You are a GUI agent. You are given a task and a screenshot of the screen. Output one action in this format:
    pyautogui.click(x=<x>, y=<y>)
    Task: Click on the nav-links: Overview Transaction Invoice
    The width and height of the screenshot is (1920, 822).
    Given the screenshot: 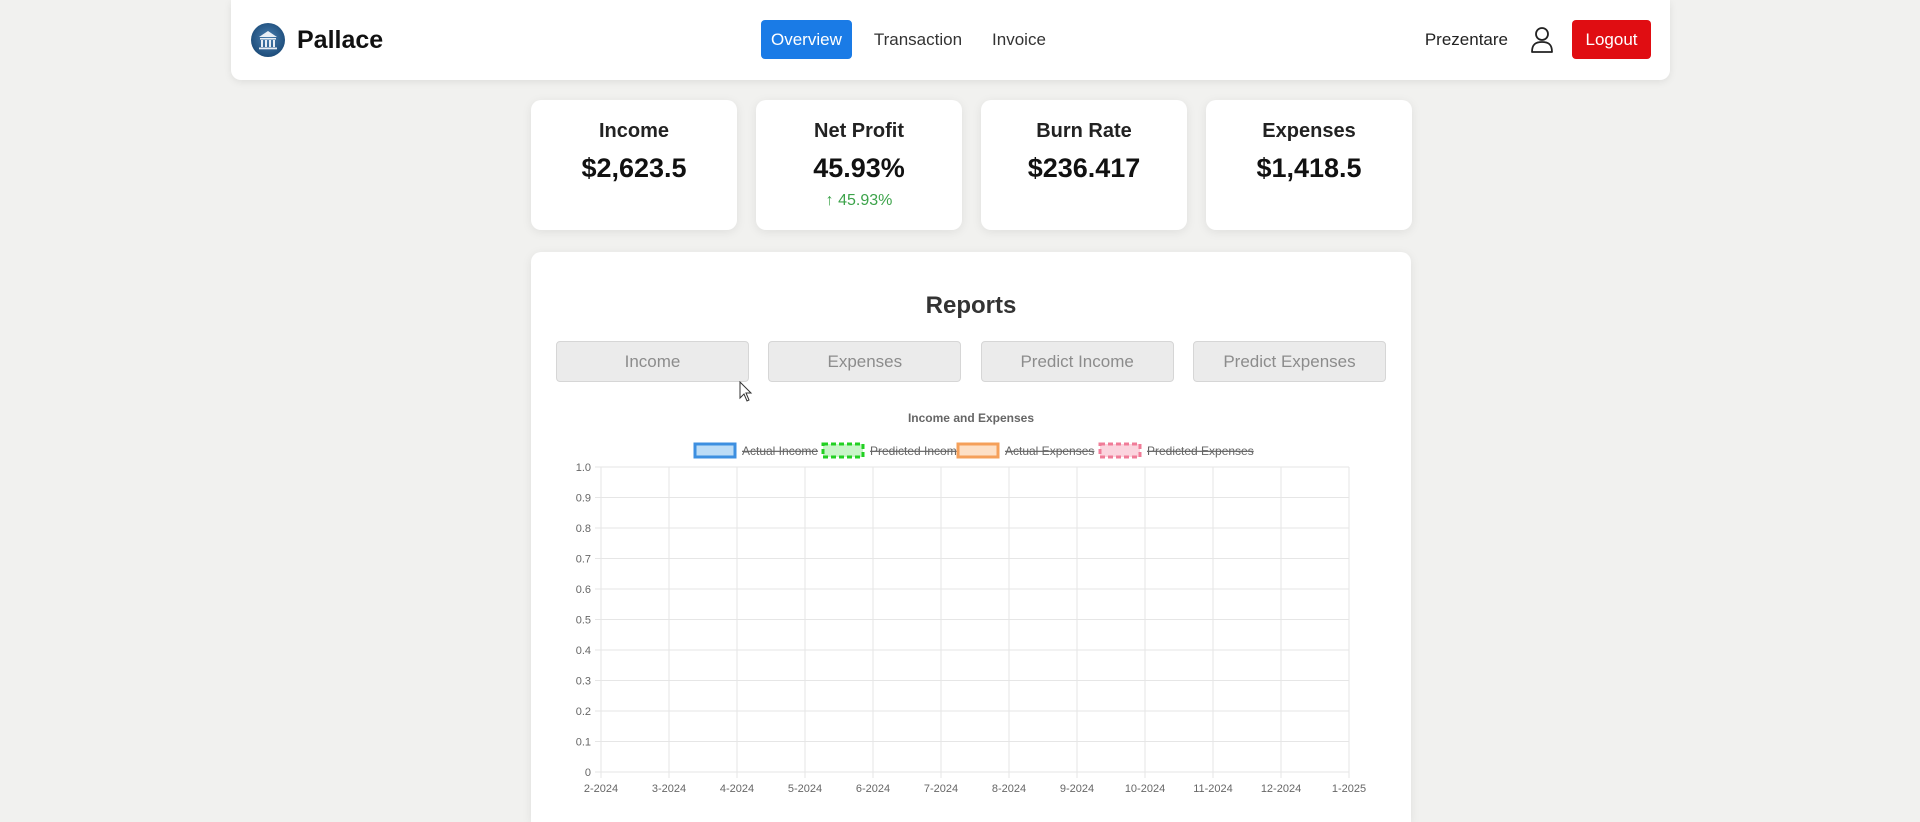 What is the action you would take?
    pyautogui.click(x=910, y=39)
    